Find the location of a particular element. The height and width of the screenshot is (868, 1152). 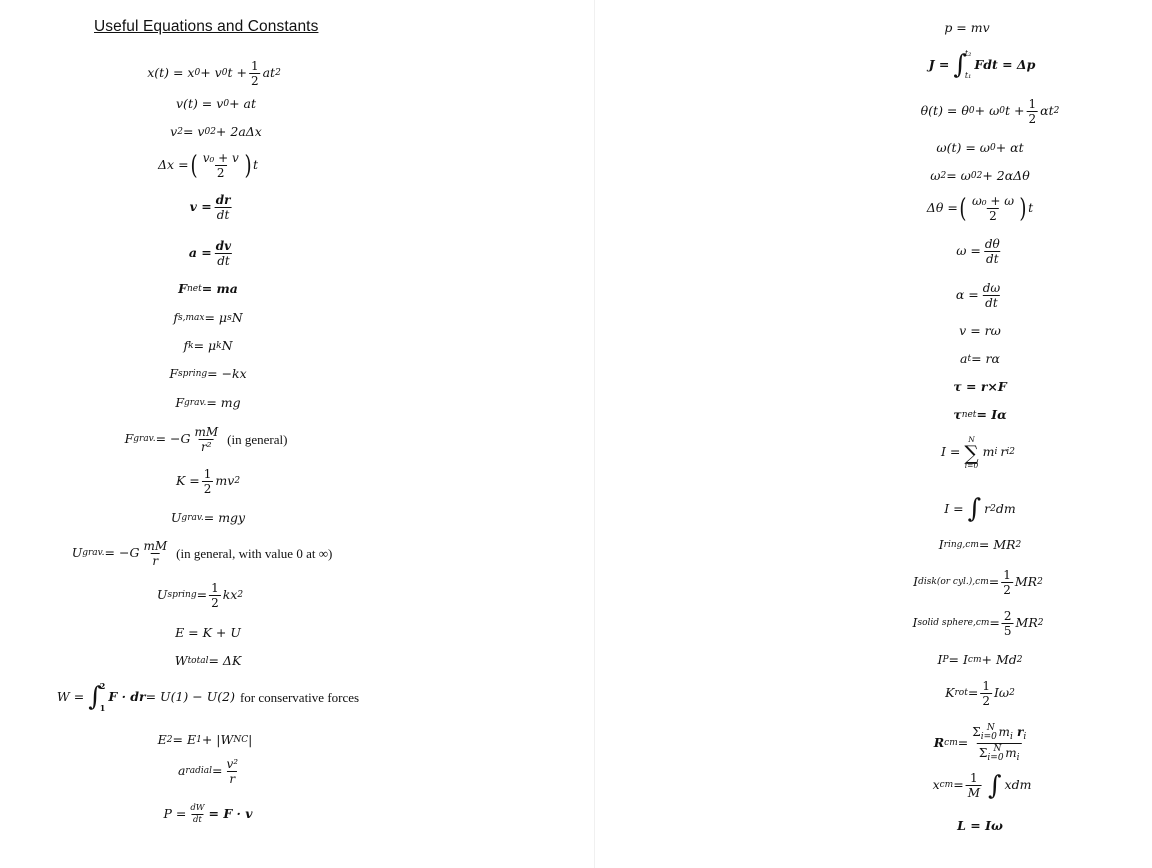

equation-radial-acceleration: a radial = v² r is located at coordinates (210, 771).